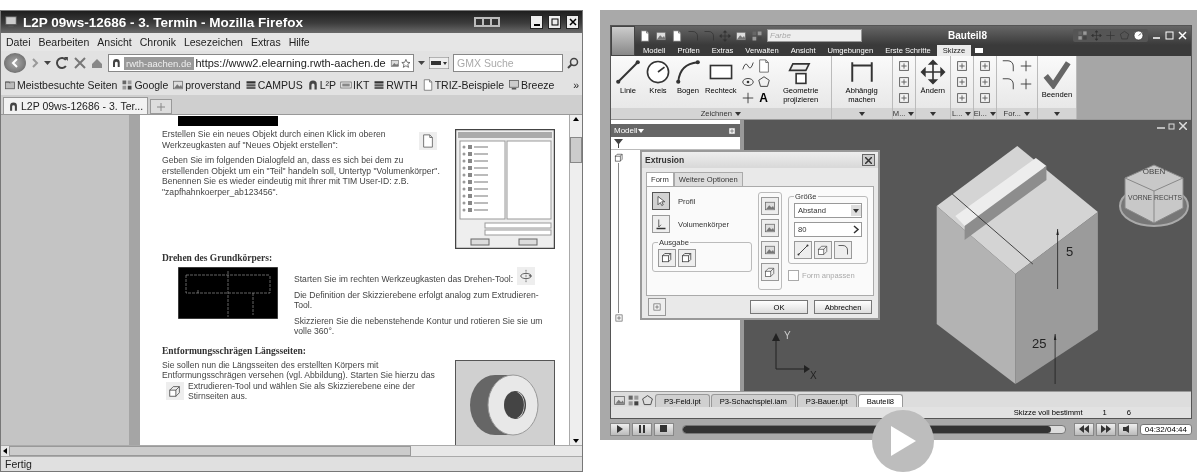 Image resolution: width=1197 pixels, height=472 pixels. I want to click on menu-item: Extras, so click(265, 42).